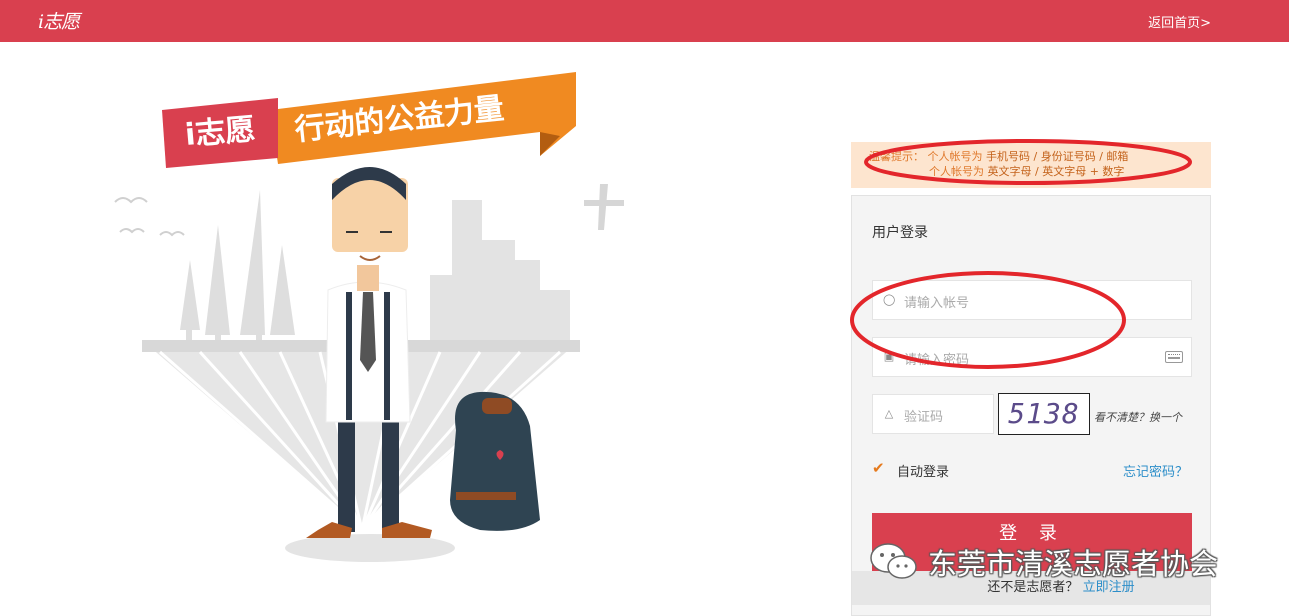  I want to click on keyboard-icon, so click(1174, 357).